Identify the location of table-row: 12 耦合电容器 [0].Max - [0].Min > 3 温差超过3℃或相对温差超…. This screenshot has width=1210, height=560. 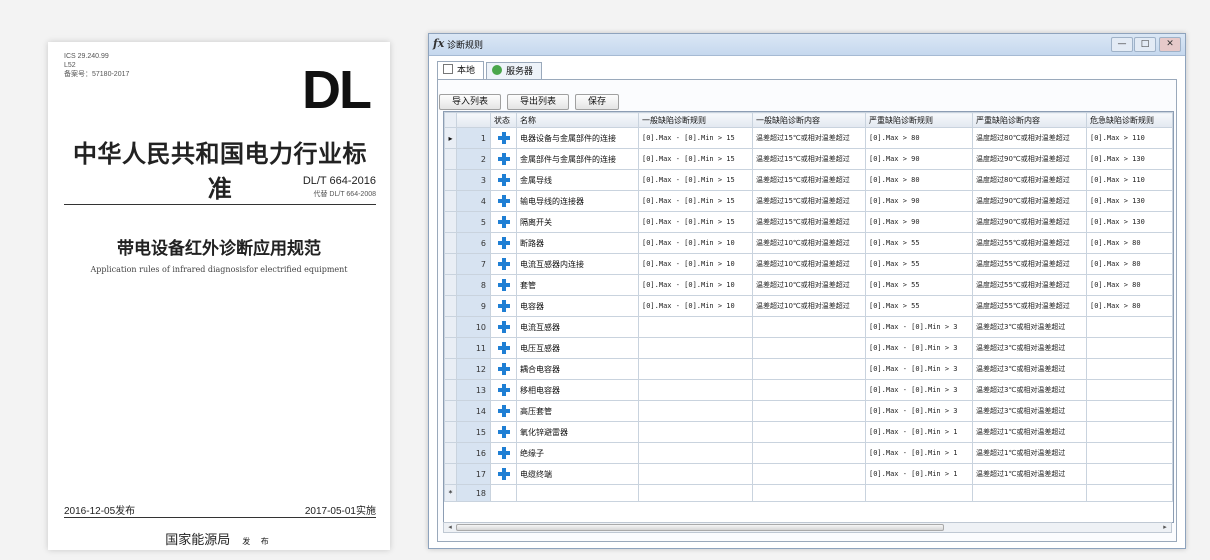
(808, 369).